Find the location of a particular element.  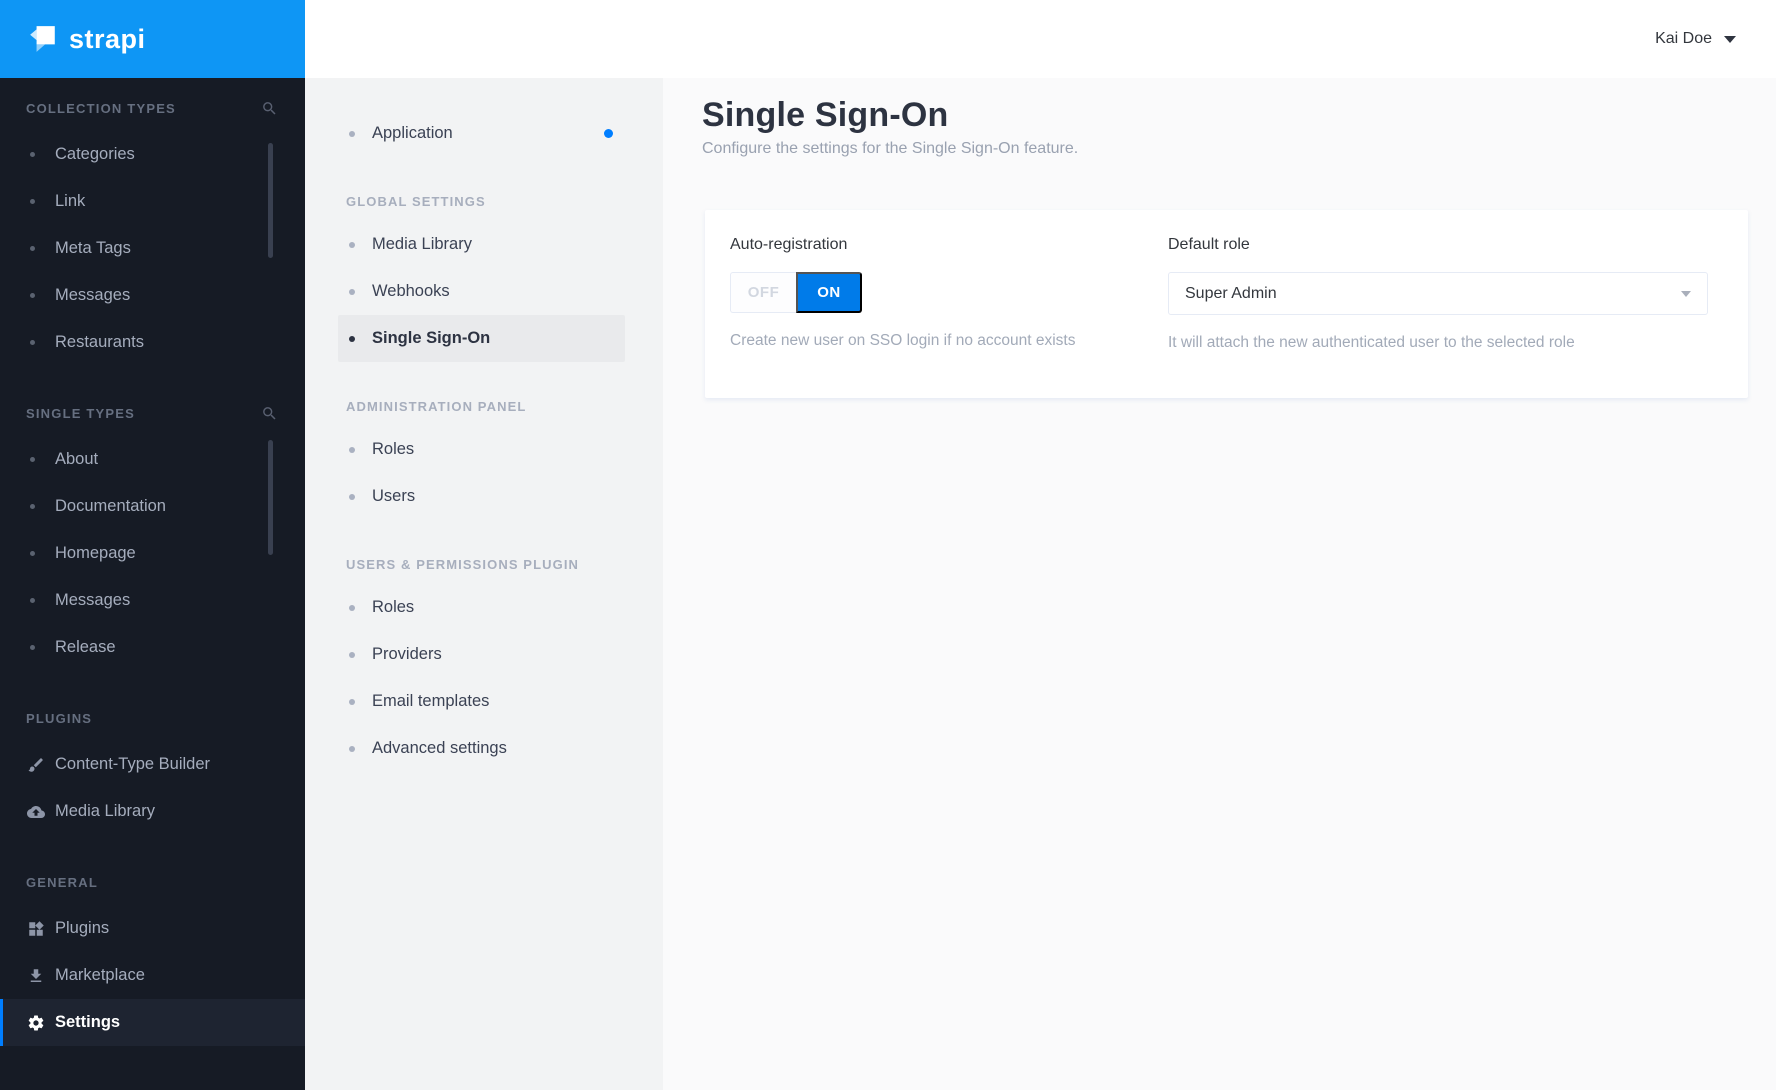

brand-logo: strapi is located at coordinates (152, 39).